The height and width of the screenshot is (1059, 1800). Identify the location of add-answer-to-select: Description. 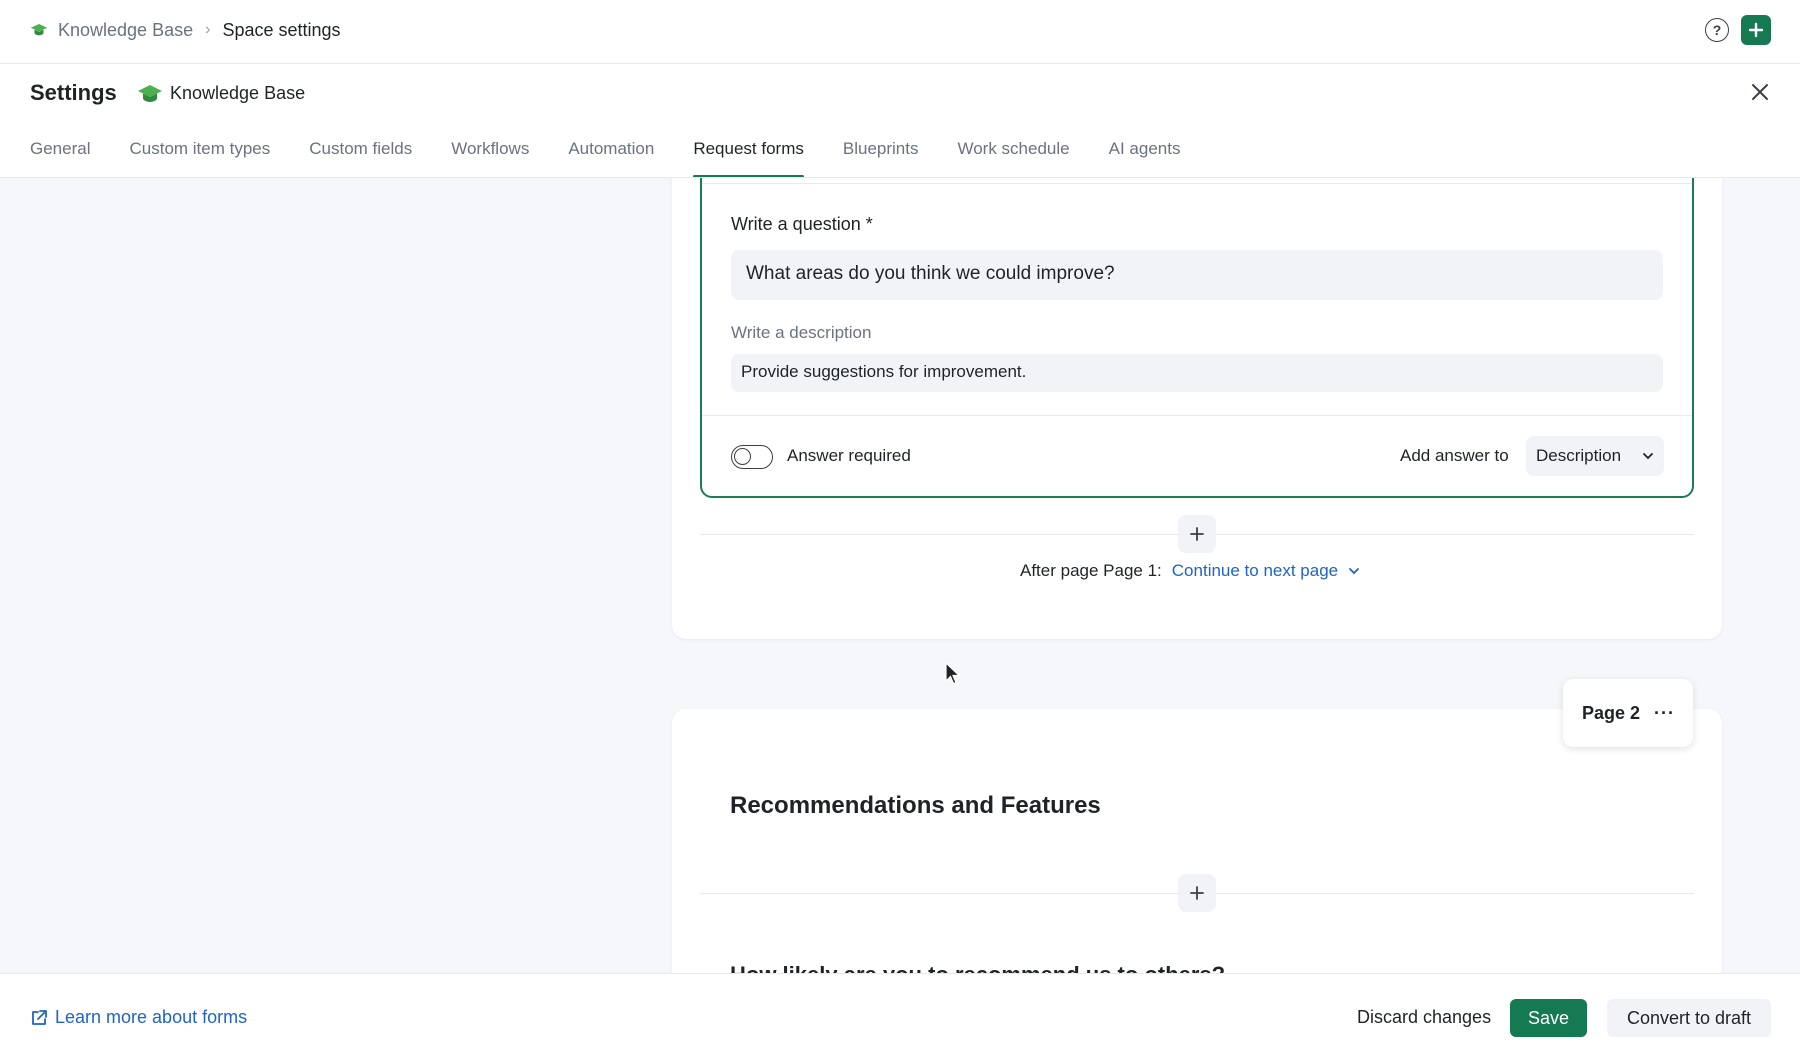
(1595, 456).